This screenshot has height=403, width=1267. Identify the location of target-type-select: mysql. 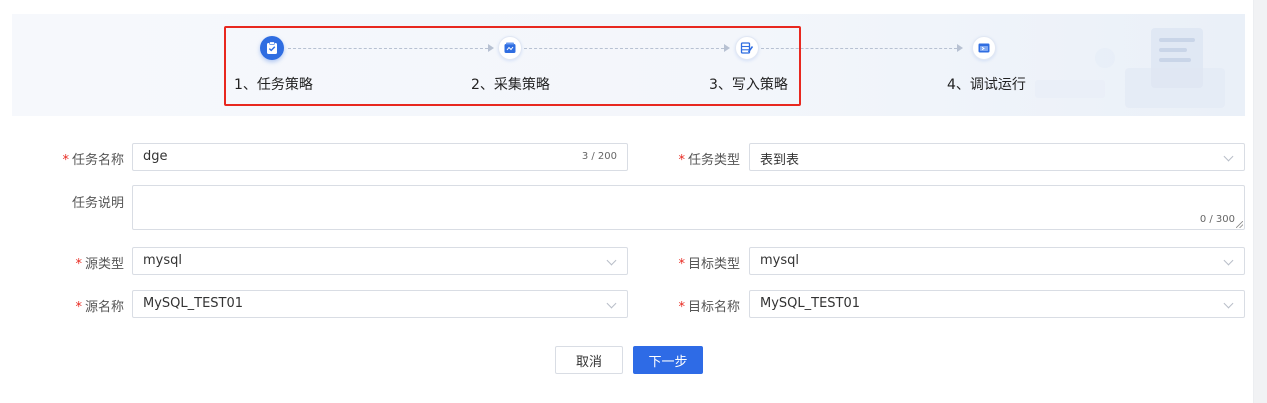
(997, 261).